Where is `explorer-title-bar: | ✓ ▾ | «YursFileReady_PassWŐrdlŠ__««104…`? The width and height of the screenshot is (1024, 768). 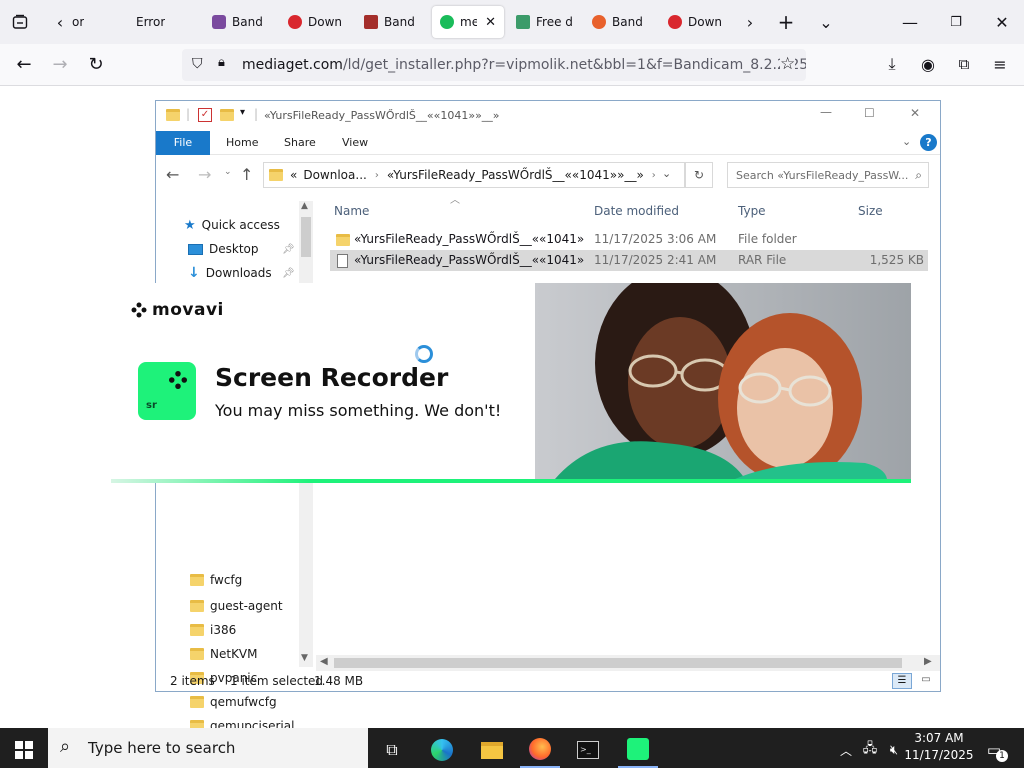 explorer-title-bar: | ✓ ▾ | «YursFileReady_PassWŐrdlŠ__««104… is located at coordinates (548, 116).